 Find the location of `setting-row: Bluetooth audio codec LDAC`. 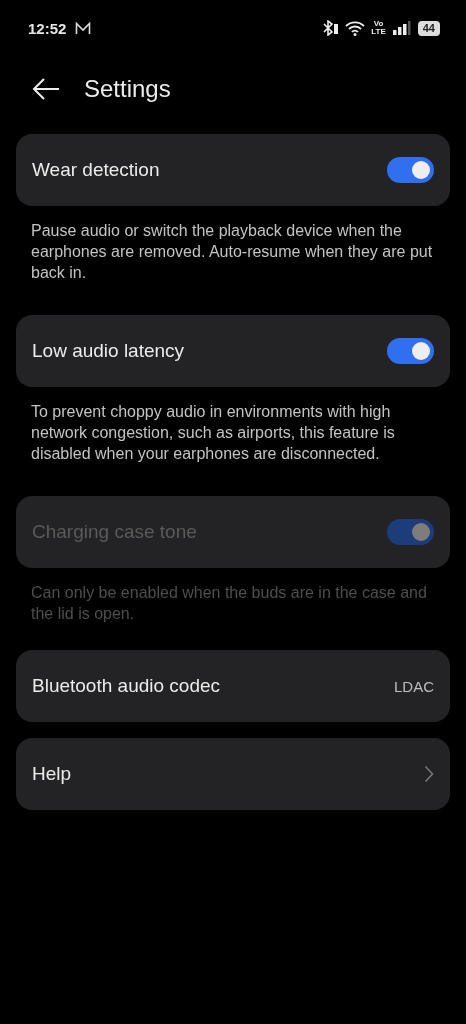

setting-row: Bluetooth audio codec LDAC is located at coordinates (233, 686).